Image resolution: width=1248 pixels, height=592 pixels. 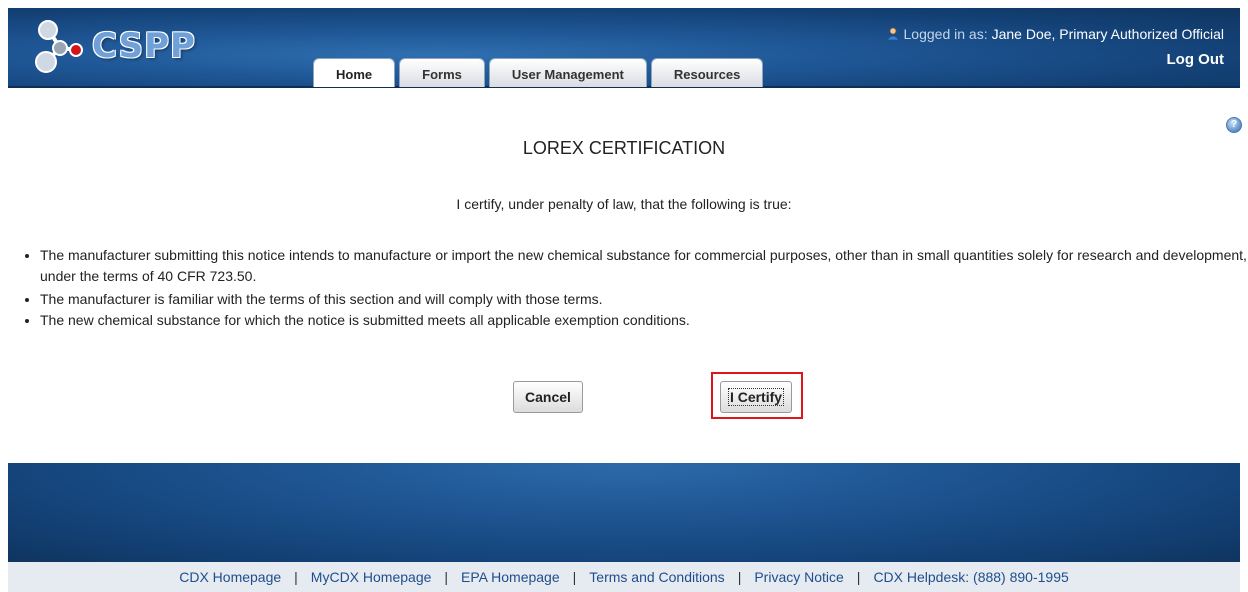 What do you see at coordinates (1234, 125) in the screenshot?
I see `help-icon: ?` at bounding box center [1234, 125].